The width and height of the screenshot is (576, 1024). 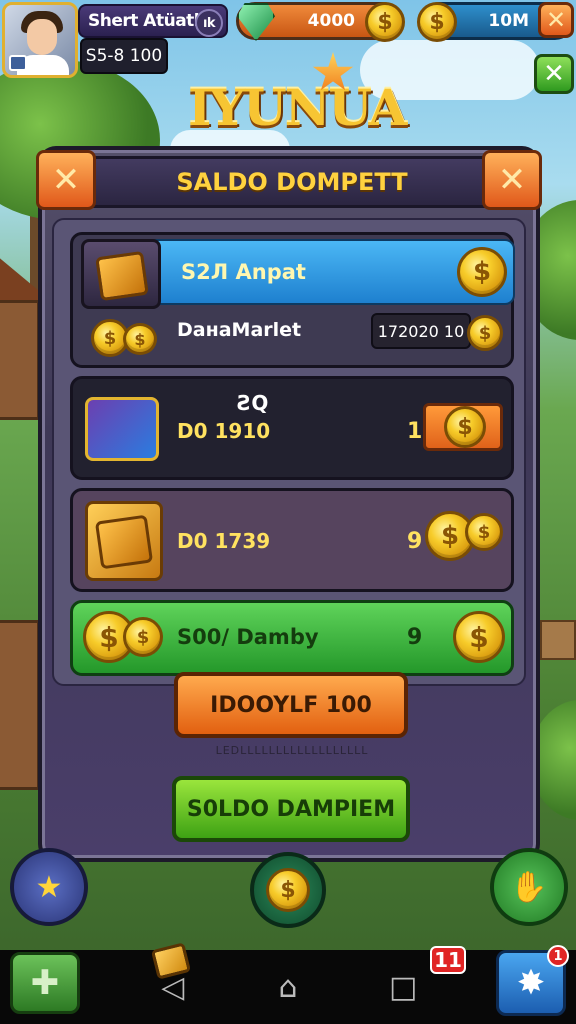 What do you see at coordinates (531, 983) in the screenshot?
I see `burst-icon: ✸` at bounding box center [531, 983].